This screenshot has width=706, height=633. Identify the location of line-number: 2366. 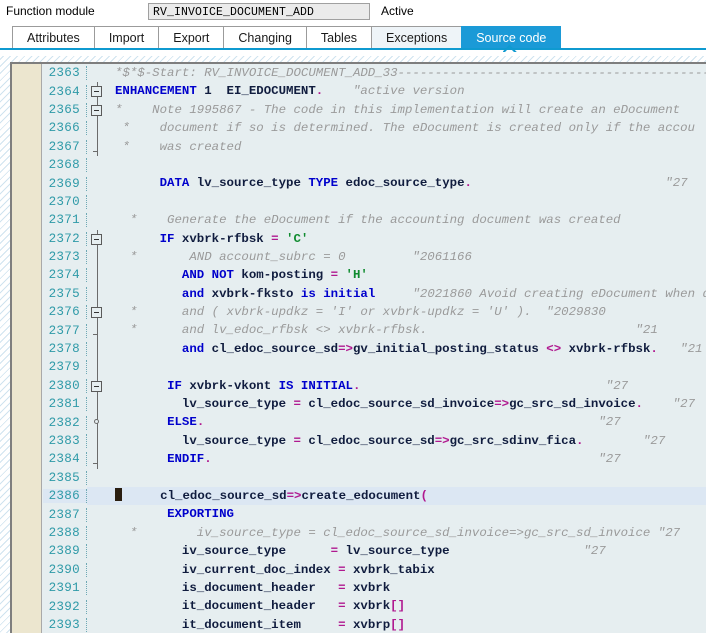
(65, 128).